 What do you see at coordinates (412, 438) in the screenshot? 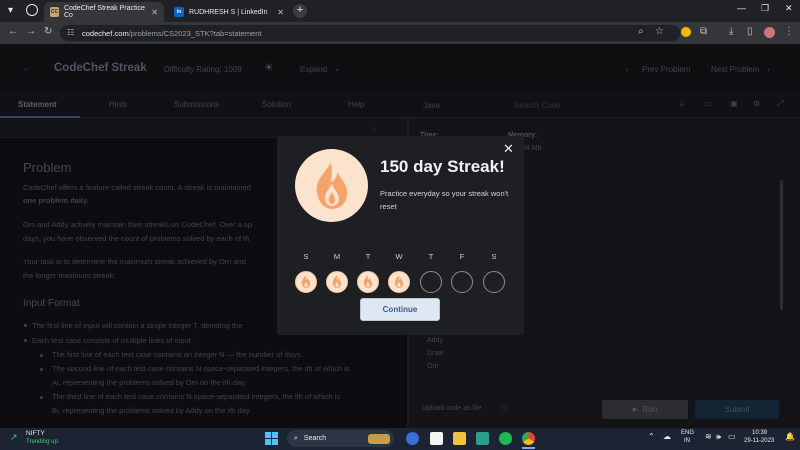
I see `copilot-icon` at bounding box center [412, 438].